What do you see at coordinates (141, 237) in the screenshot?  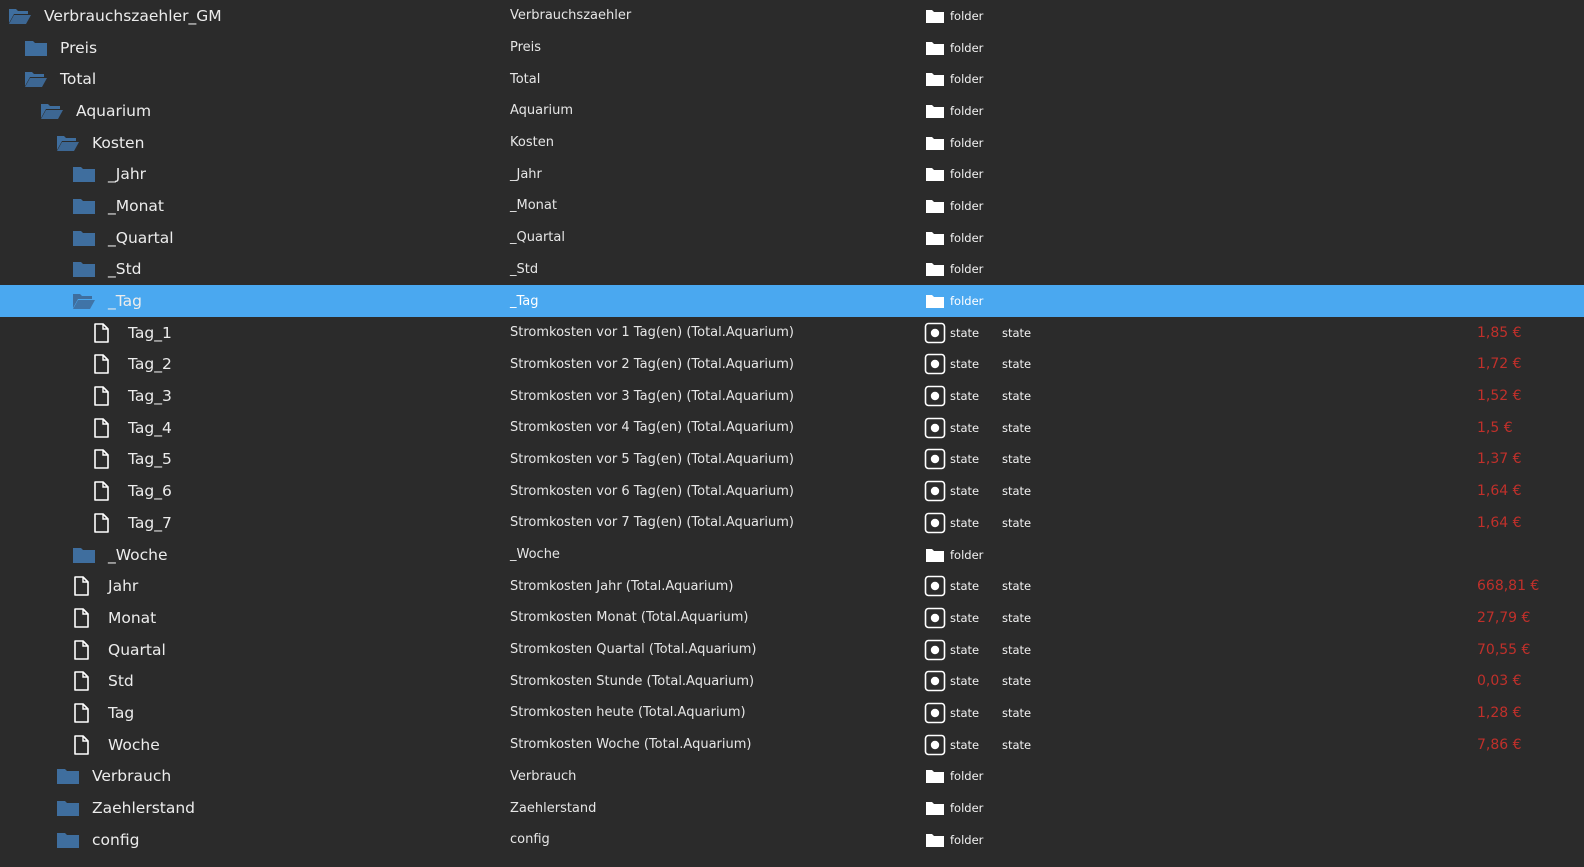 I see `tree-item-label: _Quartal` at bounding box center [141, 237].